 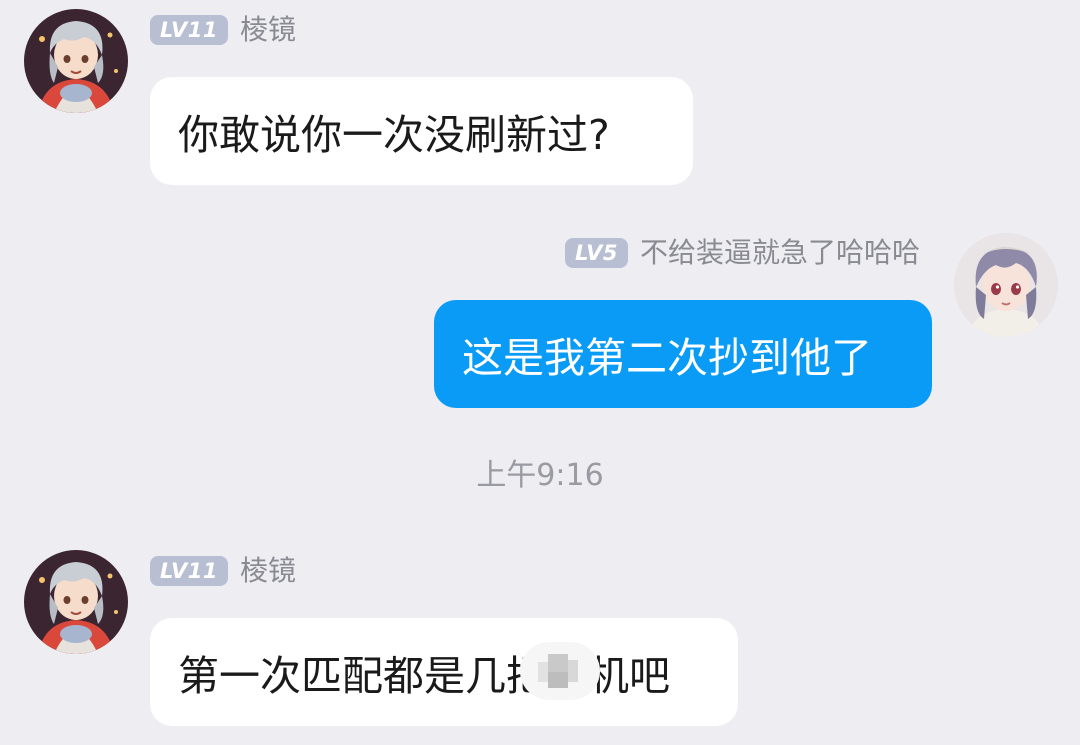 What do you see at coordinates (444, 672) in the screenshot?
I see `message-bubble: 第一次匹配都是几把人机吧` at bounding box center [444, 672].